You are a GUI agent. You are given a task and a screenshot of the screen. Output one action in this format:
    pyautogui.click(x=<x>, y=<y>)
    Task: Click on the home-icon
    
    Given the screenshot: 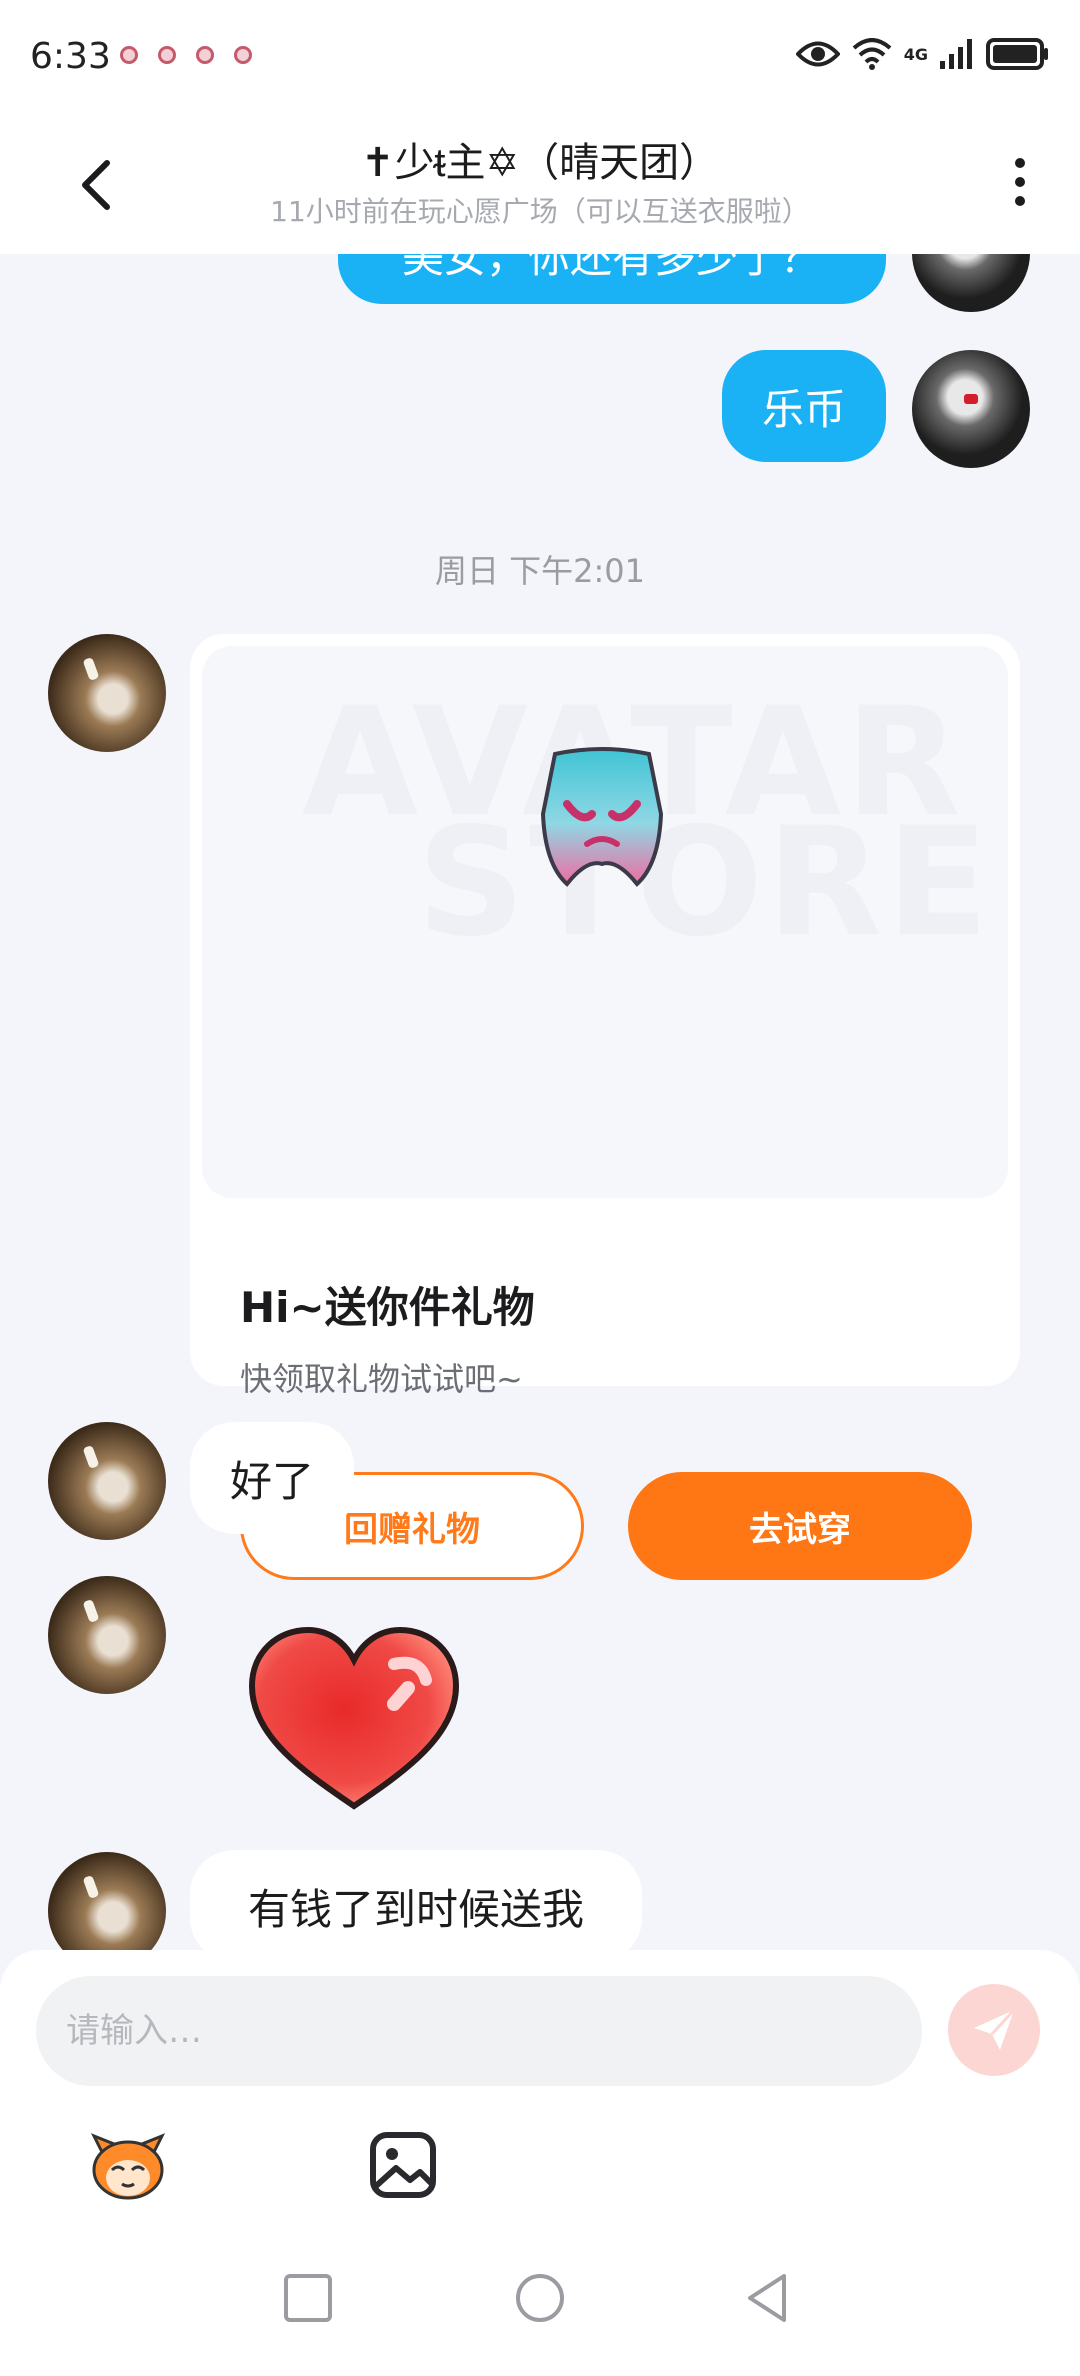 What is the action you would take?
    pyautogui.click(x=540, y=2298)
    